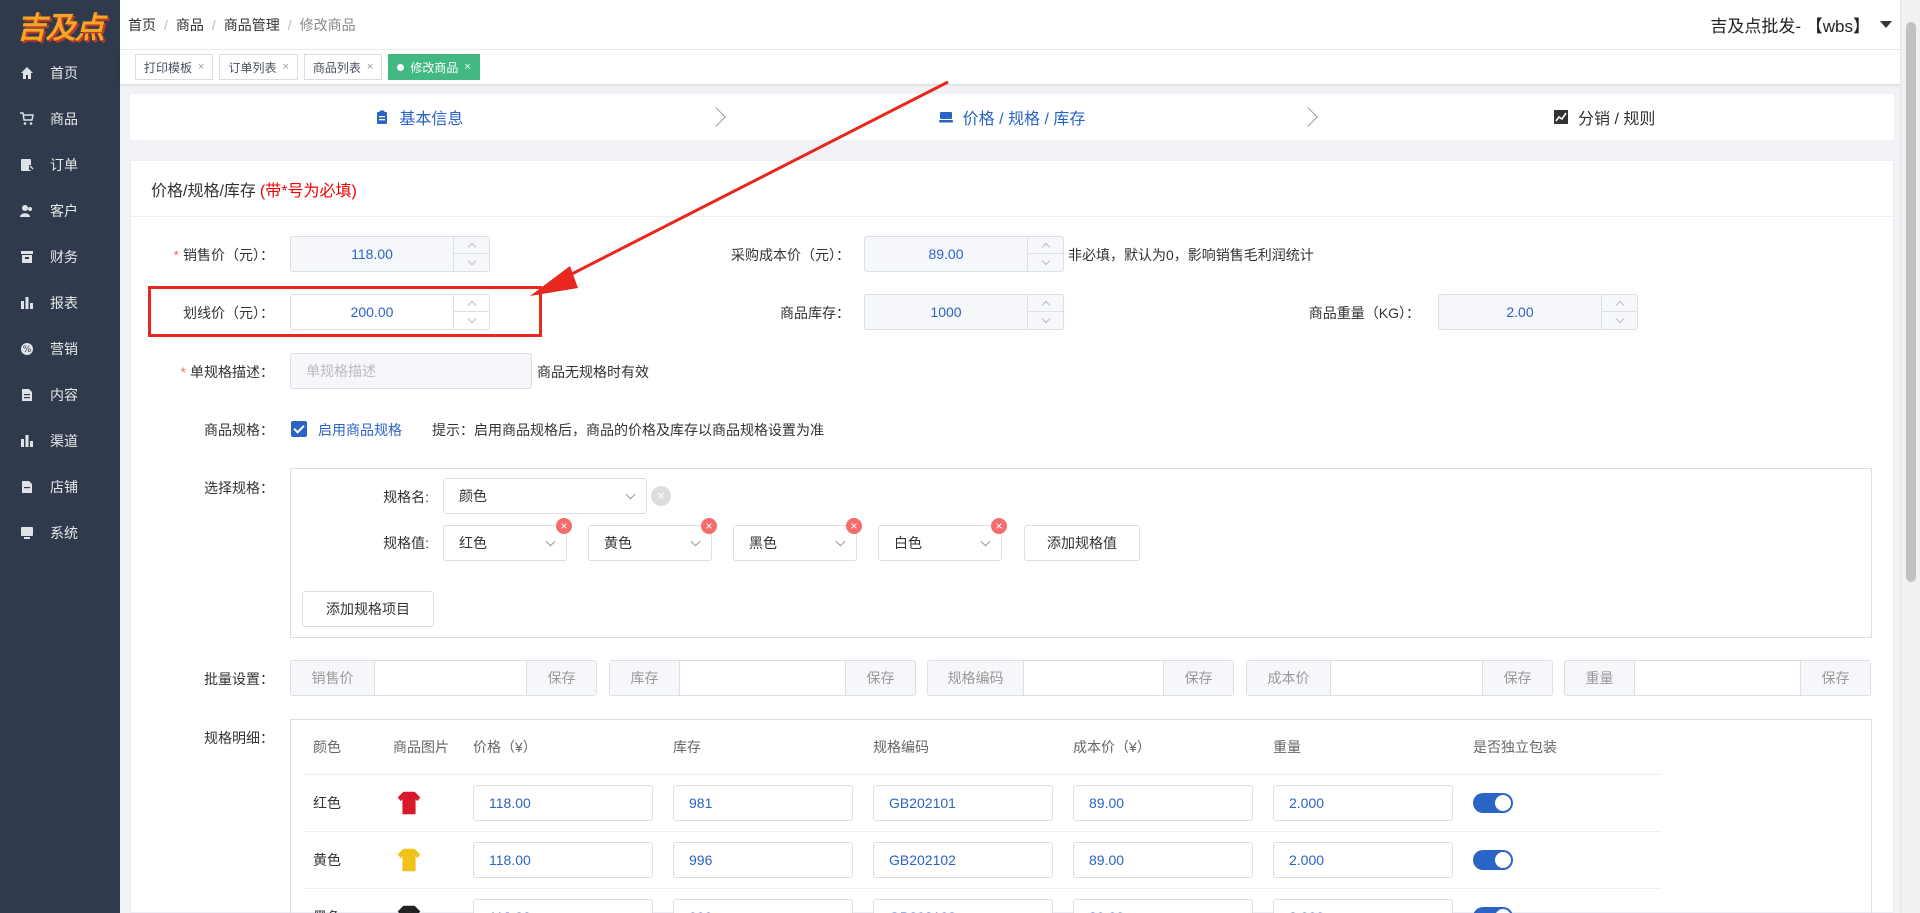 The width and height of the screenshot is (1920, 913). Describe the element at coordinates (650, 543) in the screenshot. I see `spec-value-select-yellow: 黄色` at that location.